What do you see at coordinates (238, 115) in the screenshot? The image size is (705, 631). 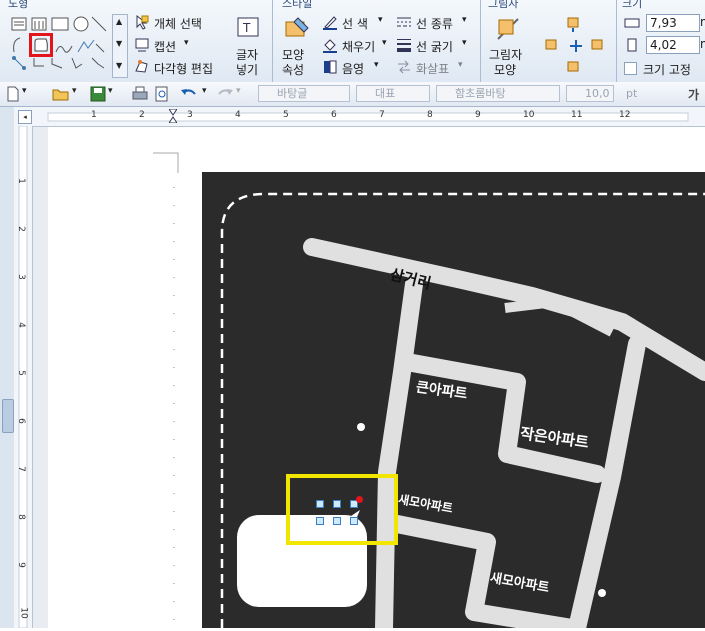 I see `hruler-tick-label: 4` at bounding box center [238, 115].